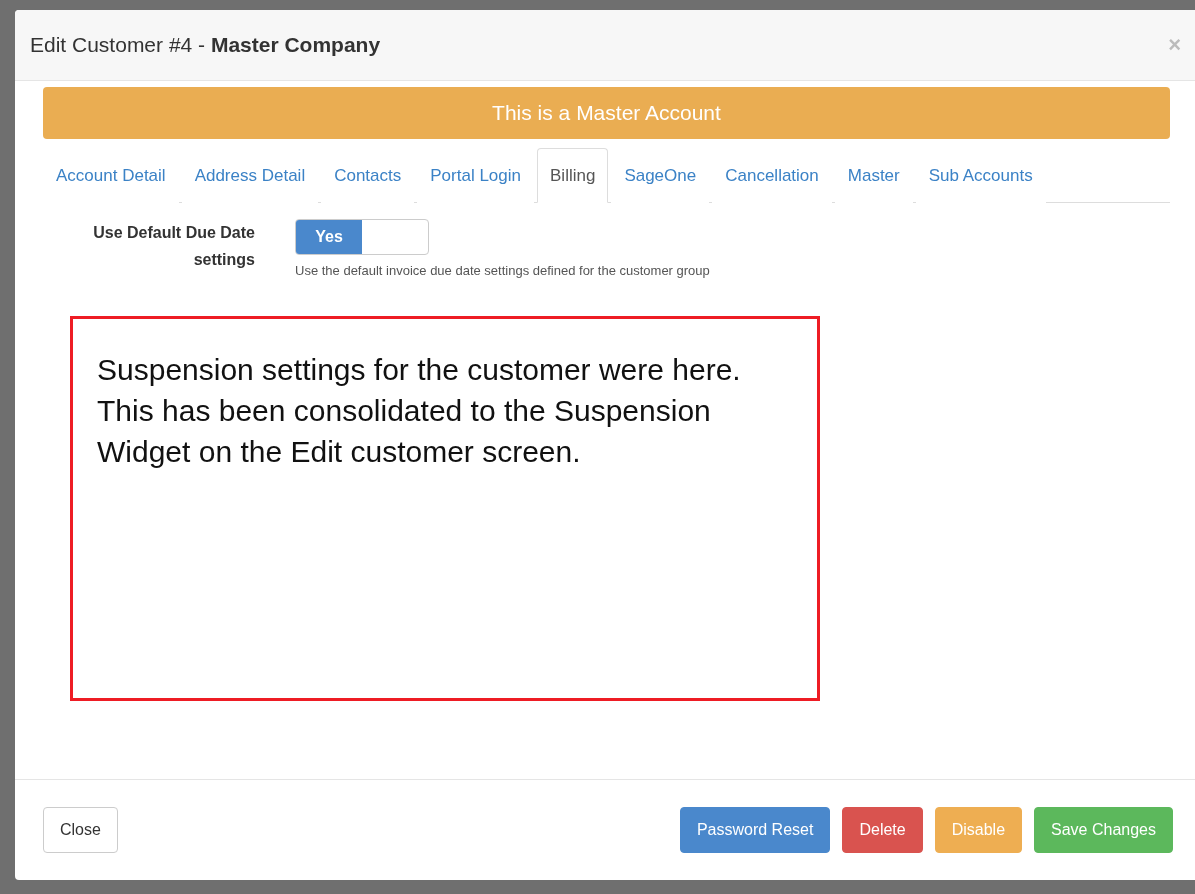  Describe the element at coordinates (174, 246) in the screenshot. I see `setting-label: Use Default Due Date settings` at that location.